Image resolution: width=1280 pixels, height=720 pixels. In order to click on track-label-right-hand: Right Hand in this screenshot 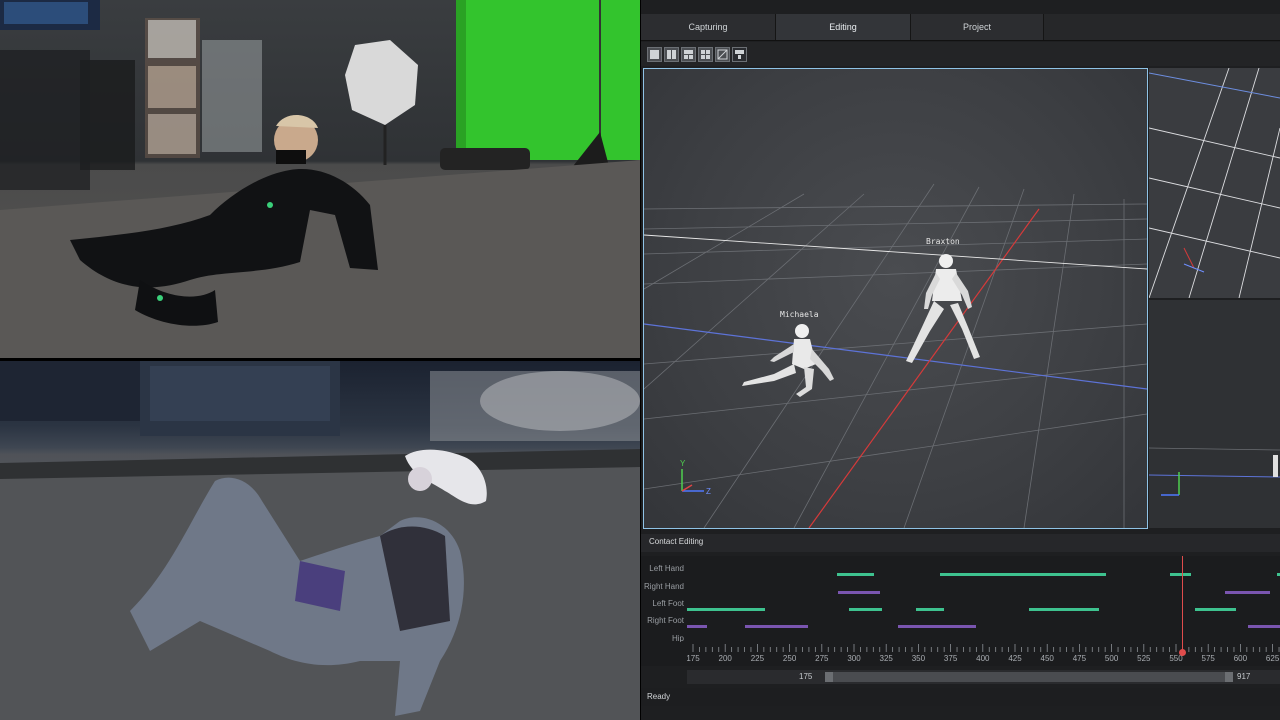, I will do `click(663, 586)`.